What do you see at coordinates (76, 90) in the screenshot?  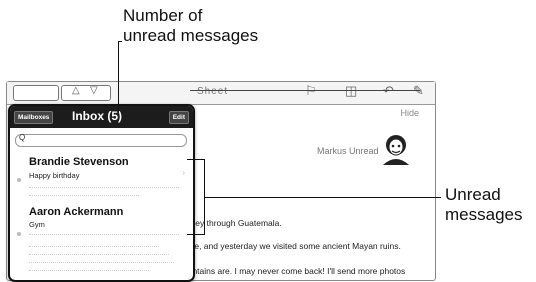 I see `up-arrow-icon: △` at bounding box center [76, 90].